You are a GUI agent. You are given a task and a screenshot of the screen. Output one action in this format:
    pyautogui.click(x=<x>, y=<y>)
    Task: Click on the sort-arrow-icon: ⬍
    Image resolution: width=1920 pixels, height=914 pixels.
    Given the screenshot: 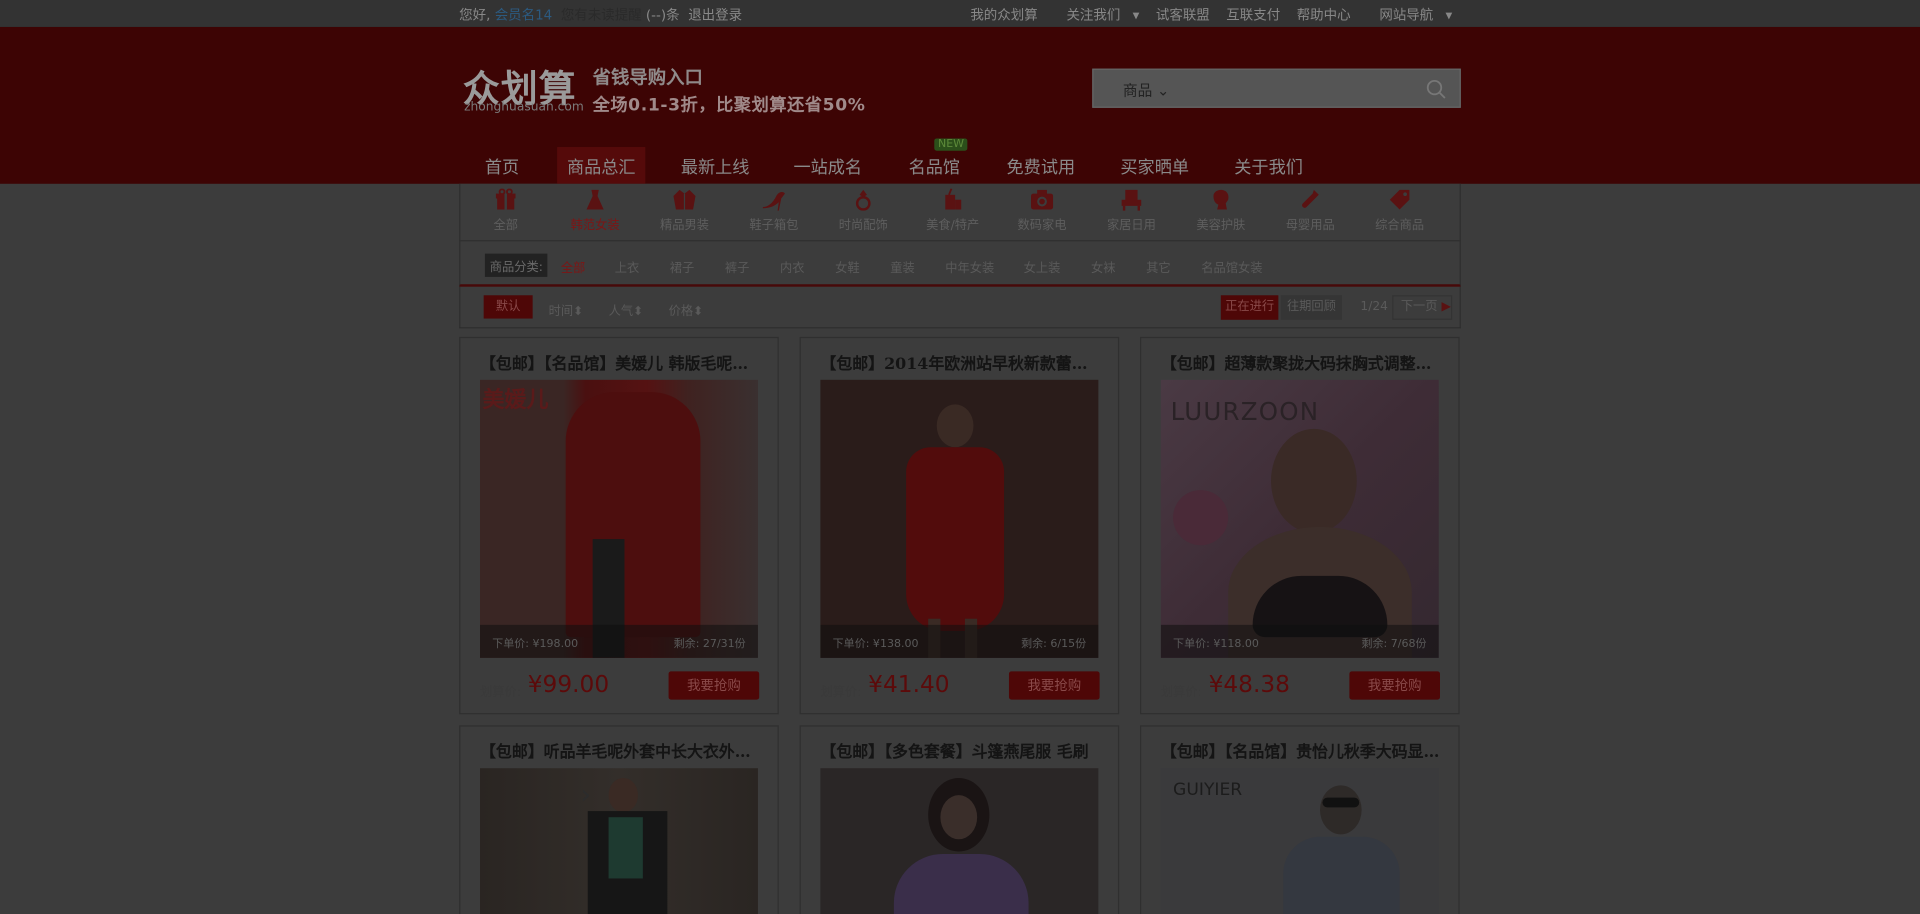 What is the action you would take?
    pyautogui.click(x=578, y=312)
    